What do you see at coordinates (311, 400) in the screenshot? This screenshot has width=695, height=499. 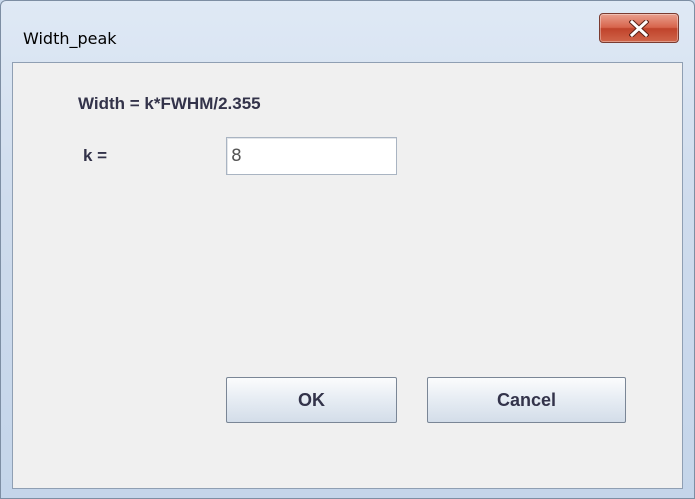 I see `ok-button: OK` at bounding box center [311, 400].